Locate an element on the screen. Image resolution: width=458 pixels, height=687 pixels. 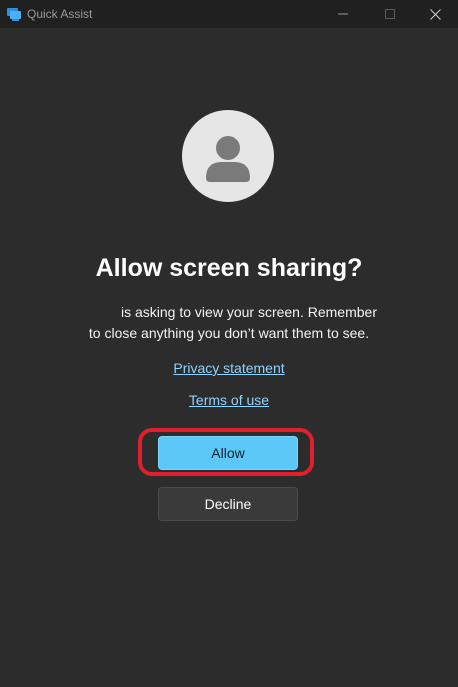
maximize-icon is located at coordinates (390, 14).